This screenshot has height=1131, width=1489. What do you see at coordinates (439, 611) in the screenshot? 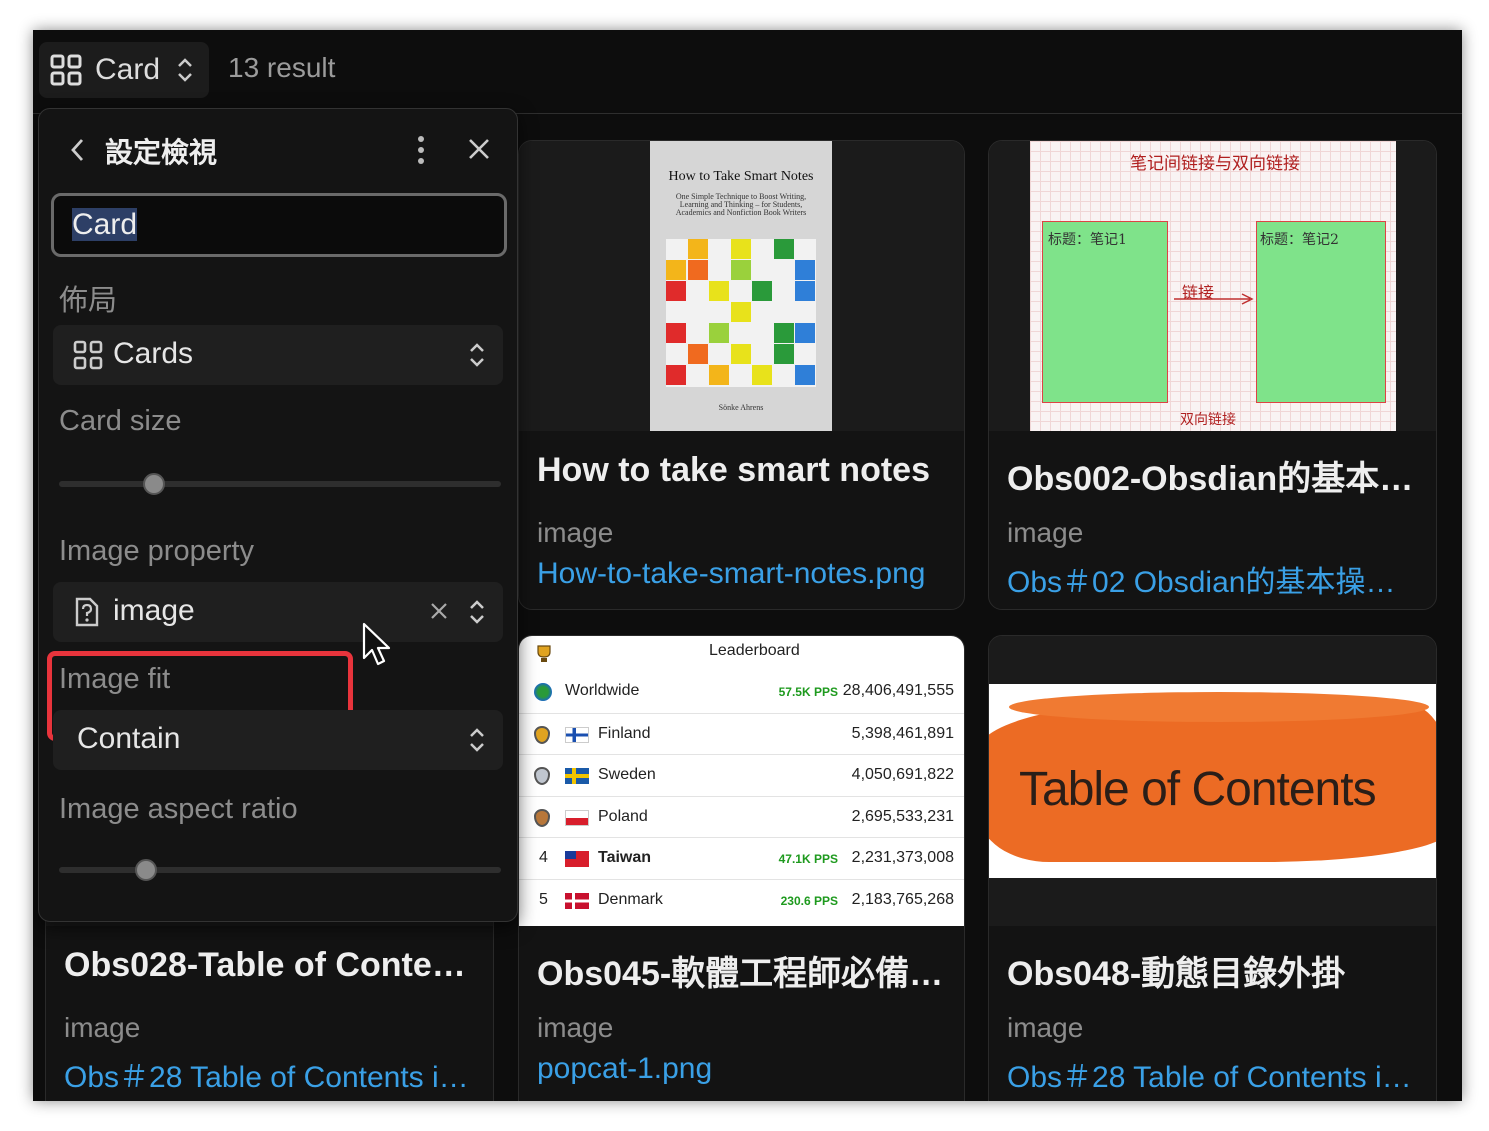
I see `clear-icon` at bounding box center [439, 611].